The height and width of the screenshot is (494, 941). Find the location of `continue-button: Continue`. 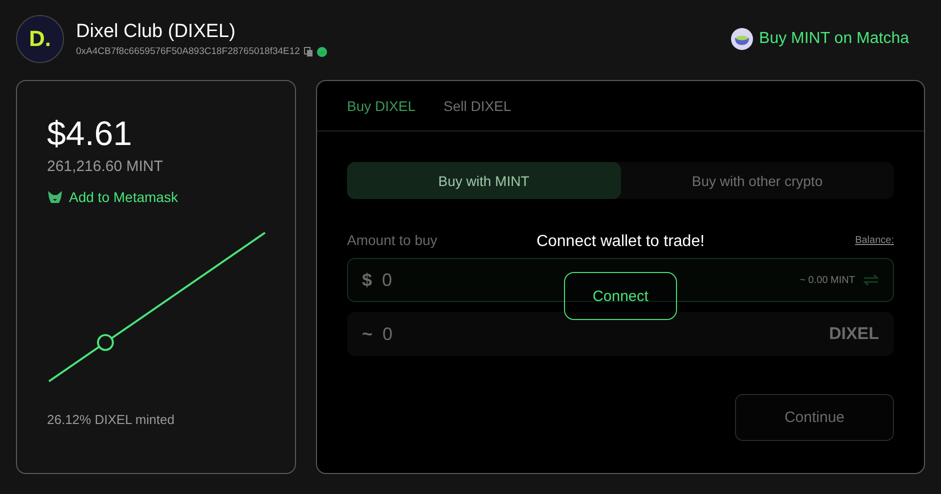

continue-button: Continue is located at coordinates (814, 417).